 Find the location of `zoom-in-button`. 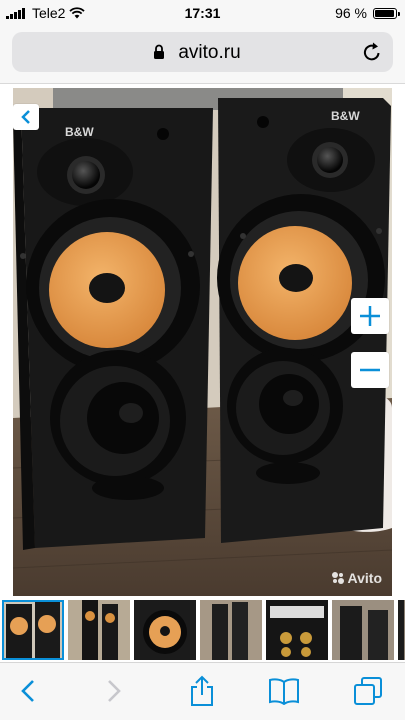

zoom-in-button is located at coordinates (370, 316).